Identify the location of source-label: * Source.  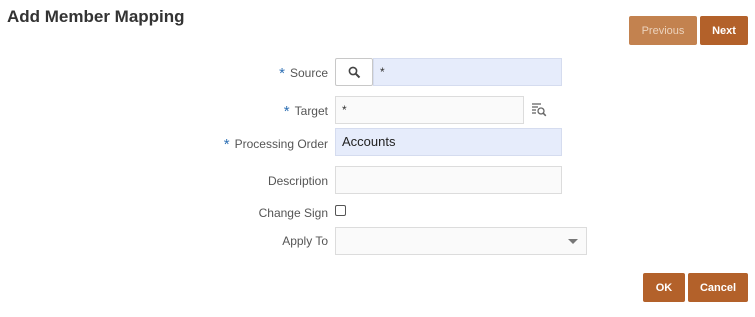
(164, 73).